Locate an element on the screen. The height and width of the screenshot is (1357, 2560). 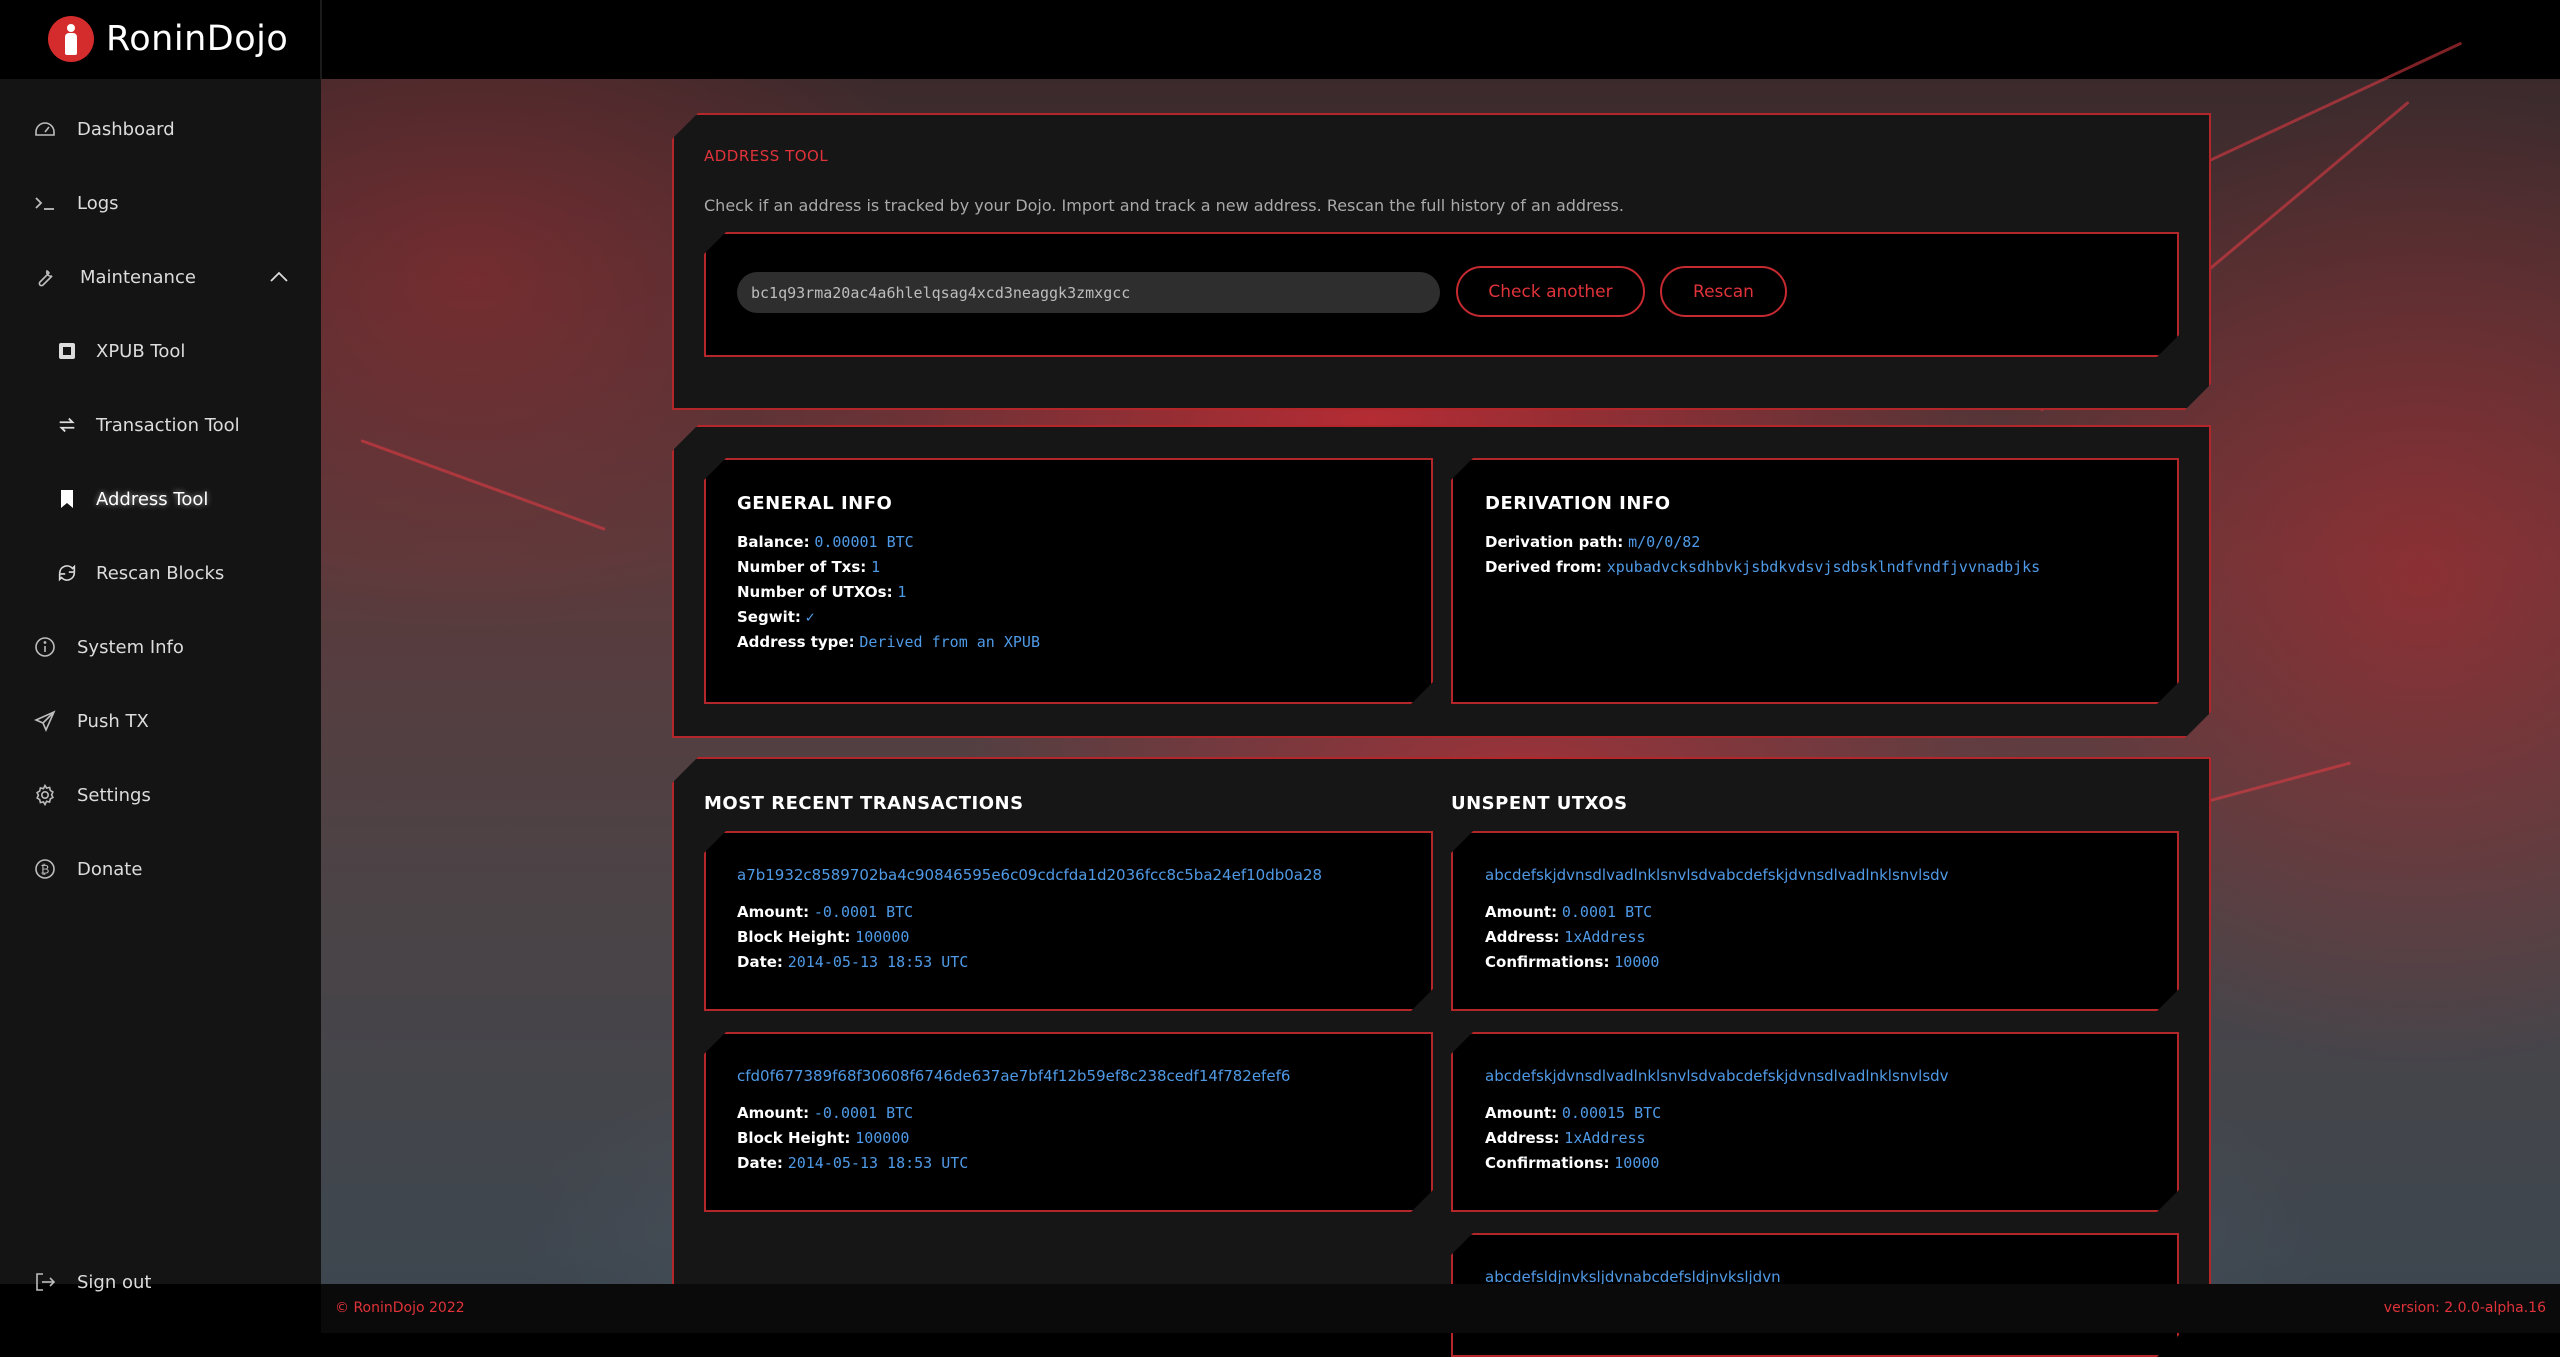
dashboard-icon is located at coordinates (45, 129).